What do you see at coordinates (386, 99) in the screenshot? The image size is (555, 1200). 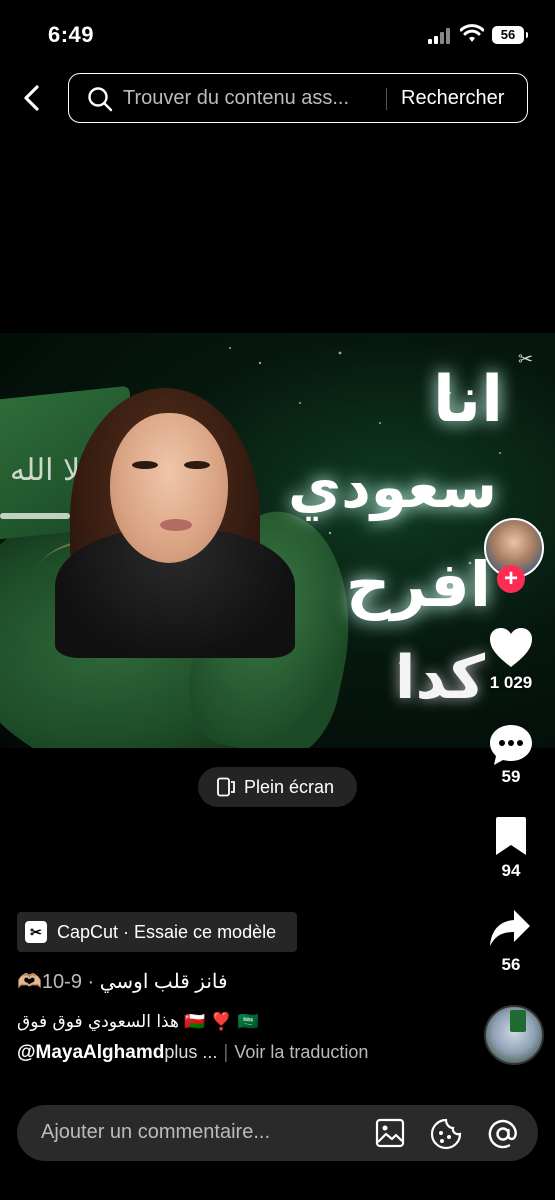 I see `search-divider` at bounding box center [386, 99].